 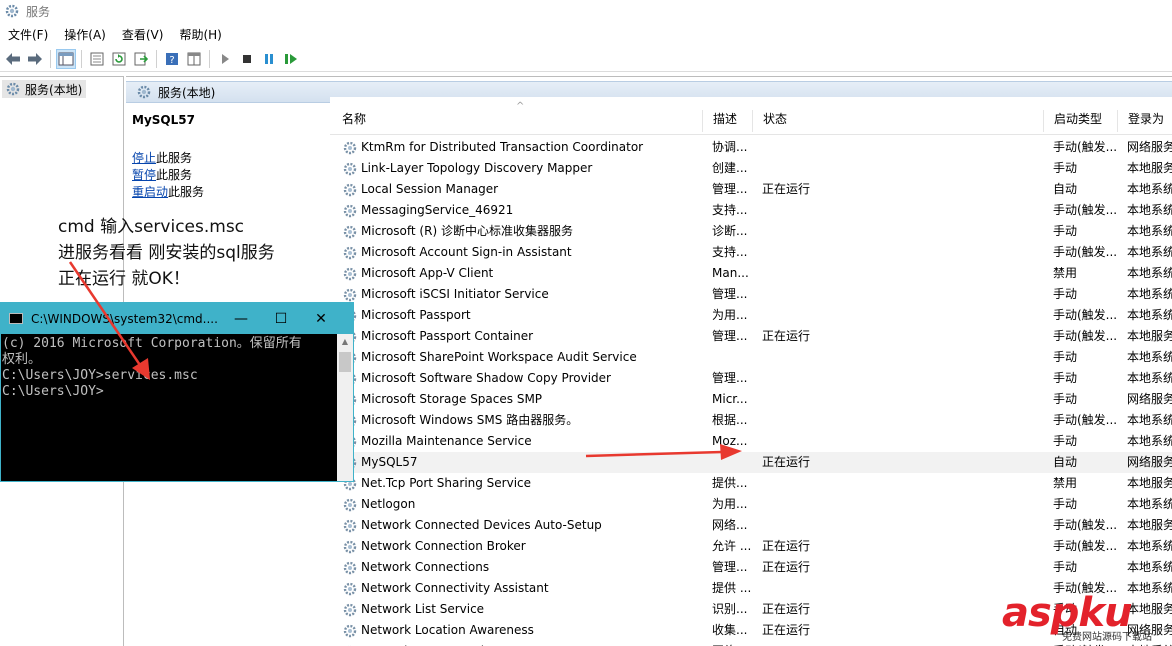 I want to click on table-row: Local Session Manager 管理... 正在运行 自动 本地系统, so click(x=751, y=189).